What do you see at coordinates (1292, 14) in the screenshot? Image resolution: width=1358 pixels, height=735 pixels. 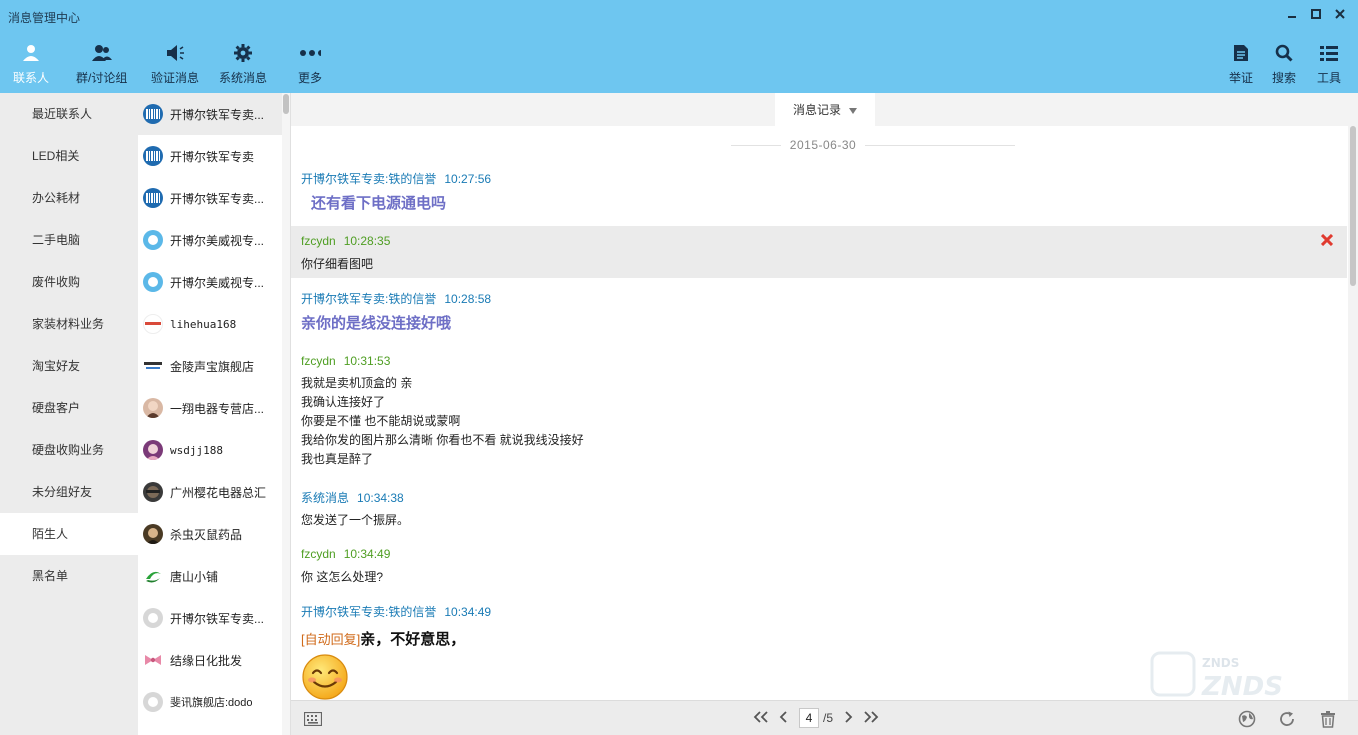 I see `minimize-icon` at bounding box center [1292, 14].